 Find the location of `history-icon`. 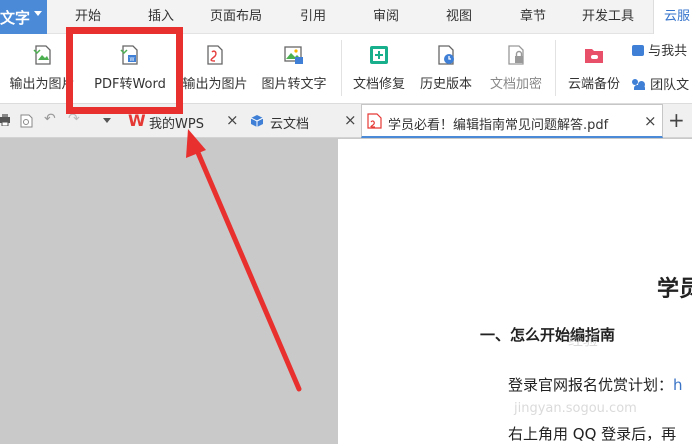

history-icon is located at coordinates (446, 55).